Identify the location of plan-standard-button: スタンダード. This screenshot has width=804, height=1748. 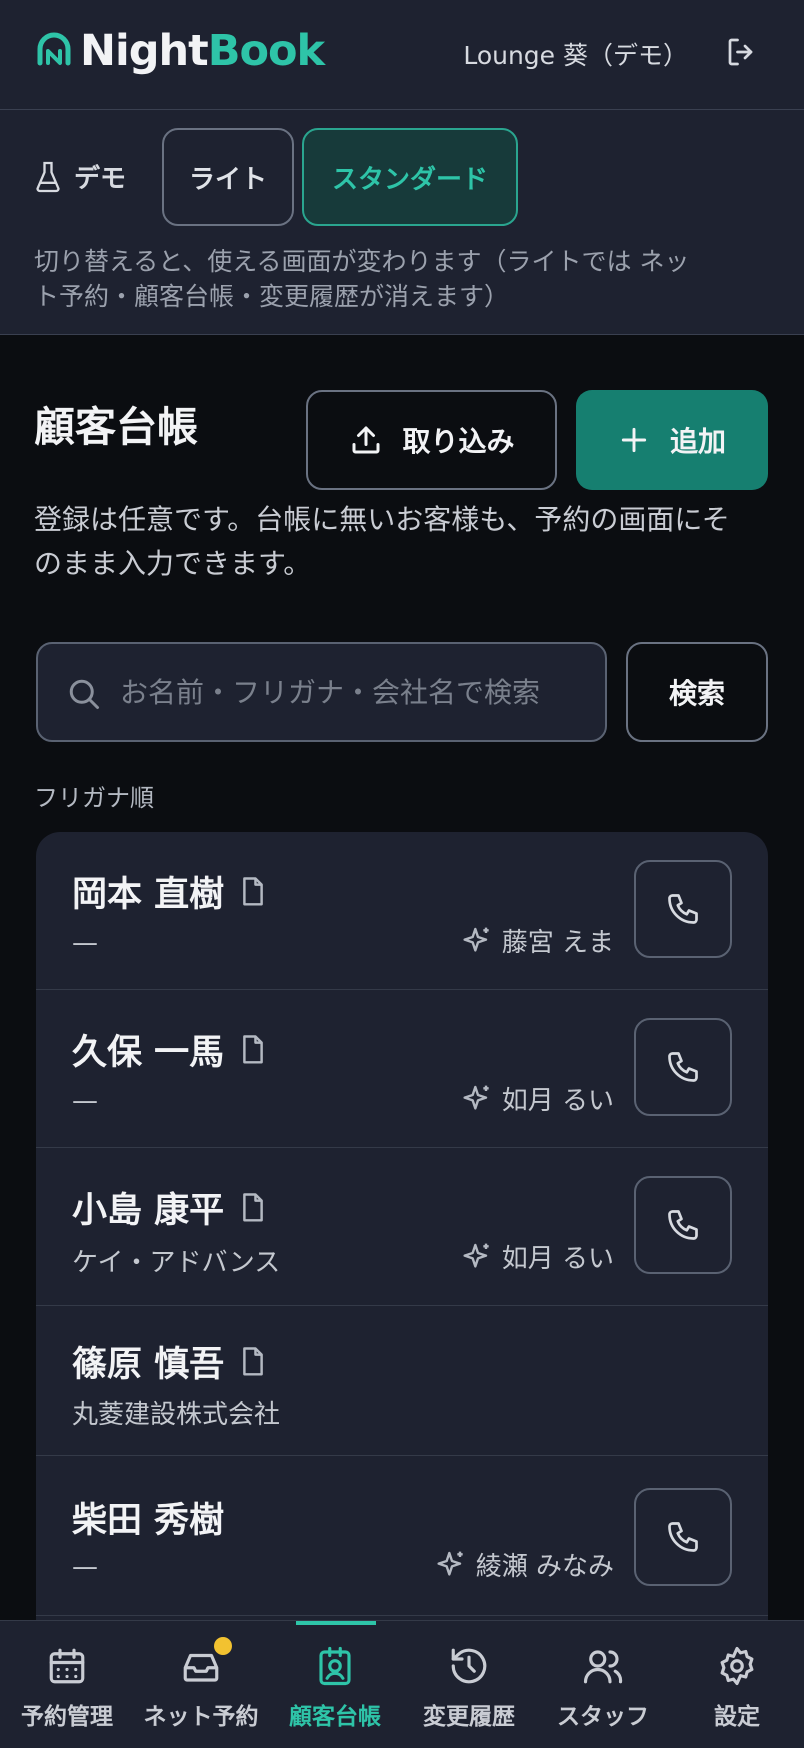
(410, 177).